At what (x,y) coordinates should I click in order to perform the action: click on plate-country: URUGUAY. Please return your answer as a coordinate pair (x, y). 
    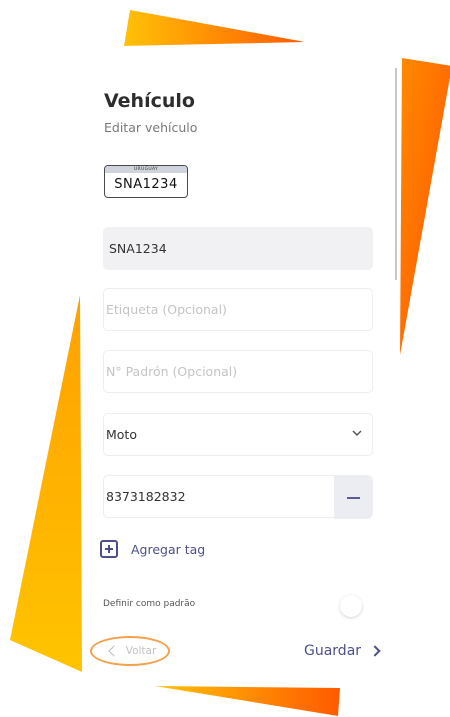
    Looking at the image, I should click on (146, 169).